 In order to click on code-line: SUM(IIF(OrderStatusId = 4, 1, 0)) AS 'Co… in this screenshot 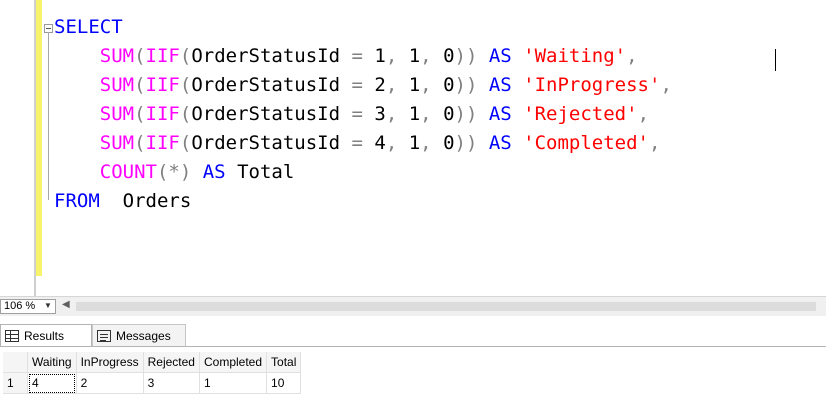, I will do `click(357, 143)`.